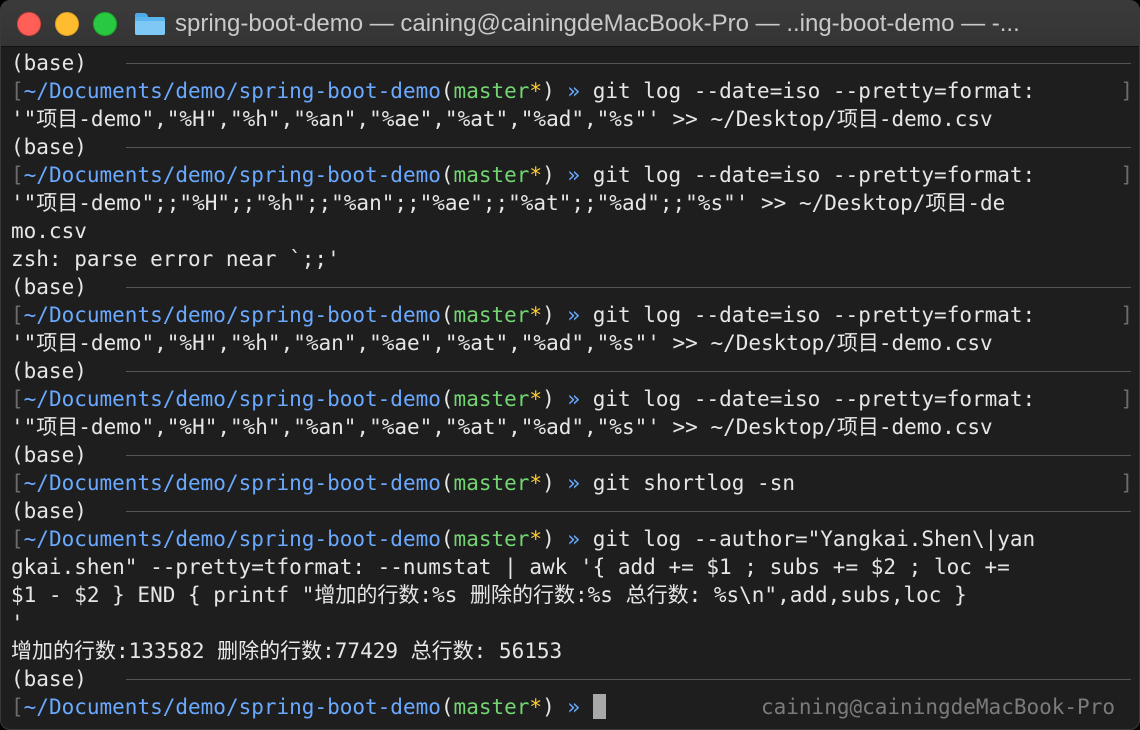 The width and height of the screenshot is (1140, 730). What do you see at coordinates (105, 24) in the screenshot?
I see `zoom-button` at bounding box center [105, 24].